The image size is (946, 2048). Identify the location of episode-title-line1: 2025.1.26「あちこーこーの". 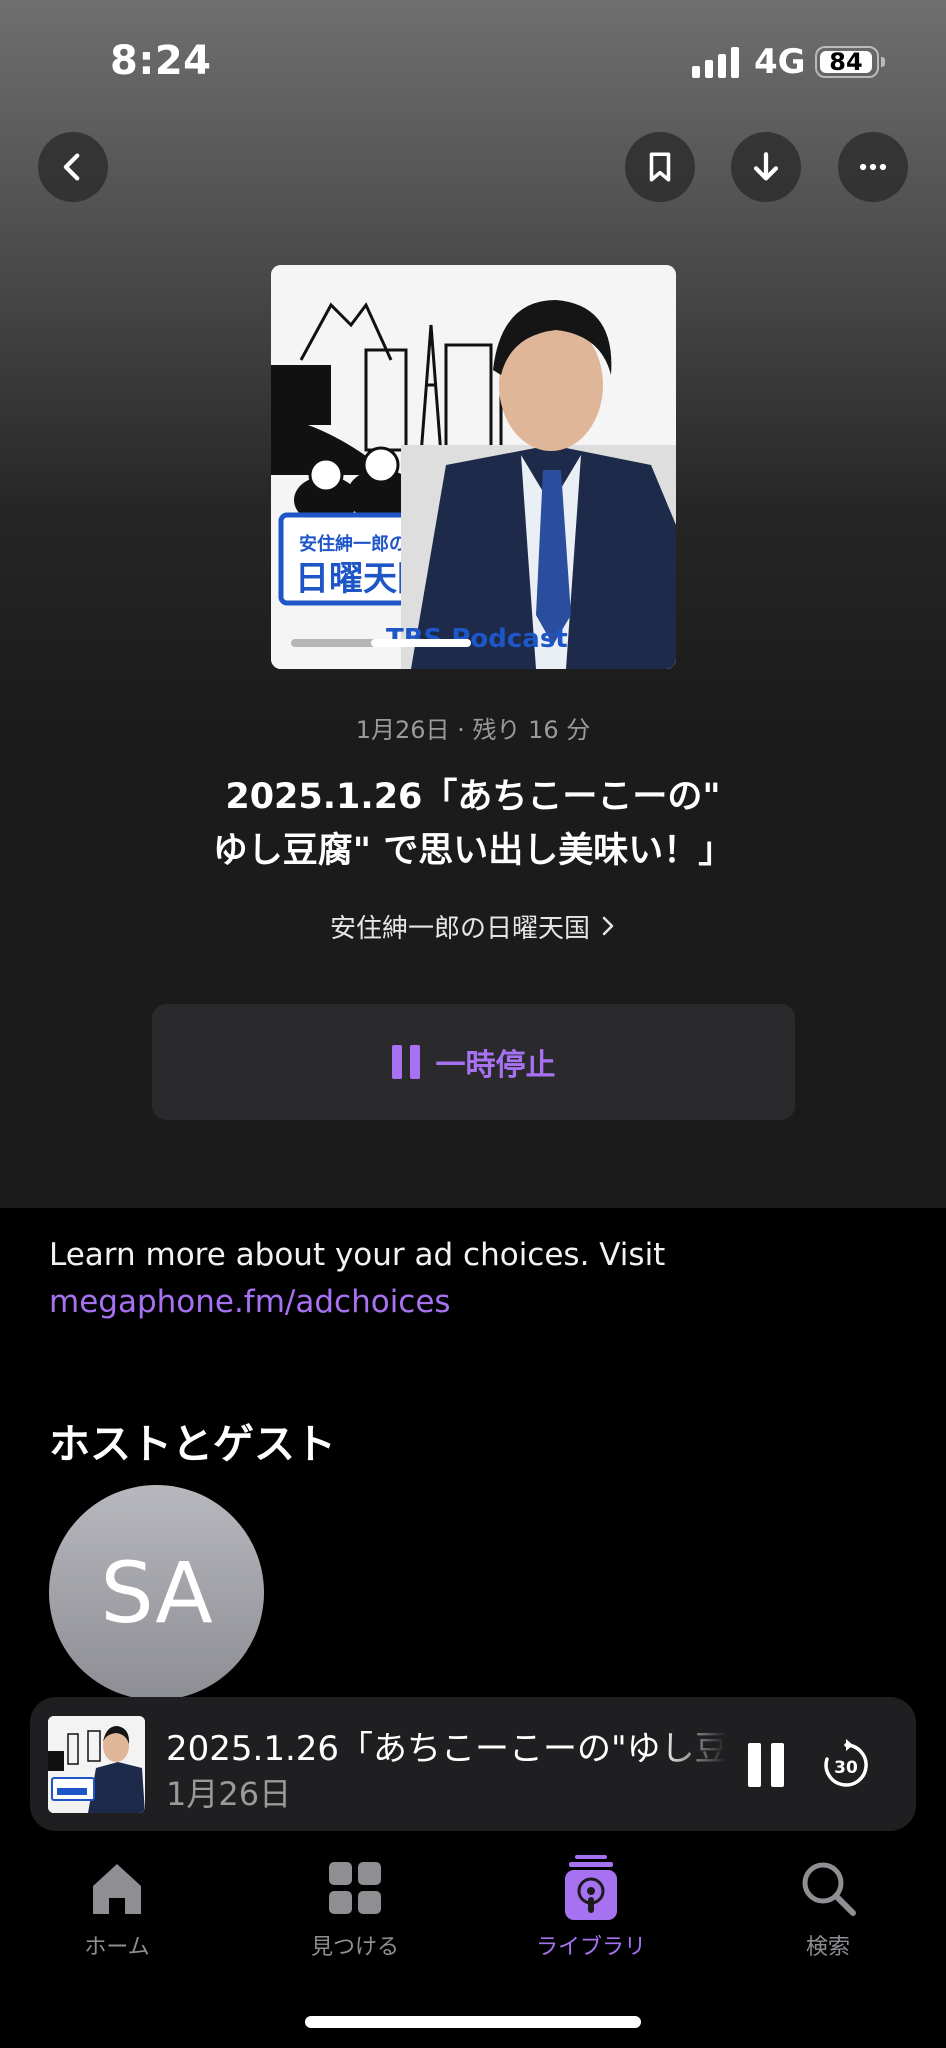
(473, 797).